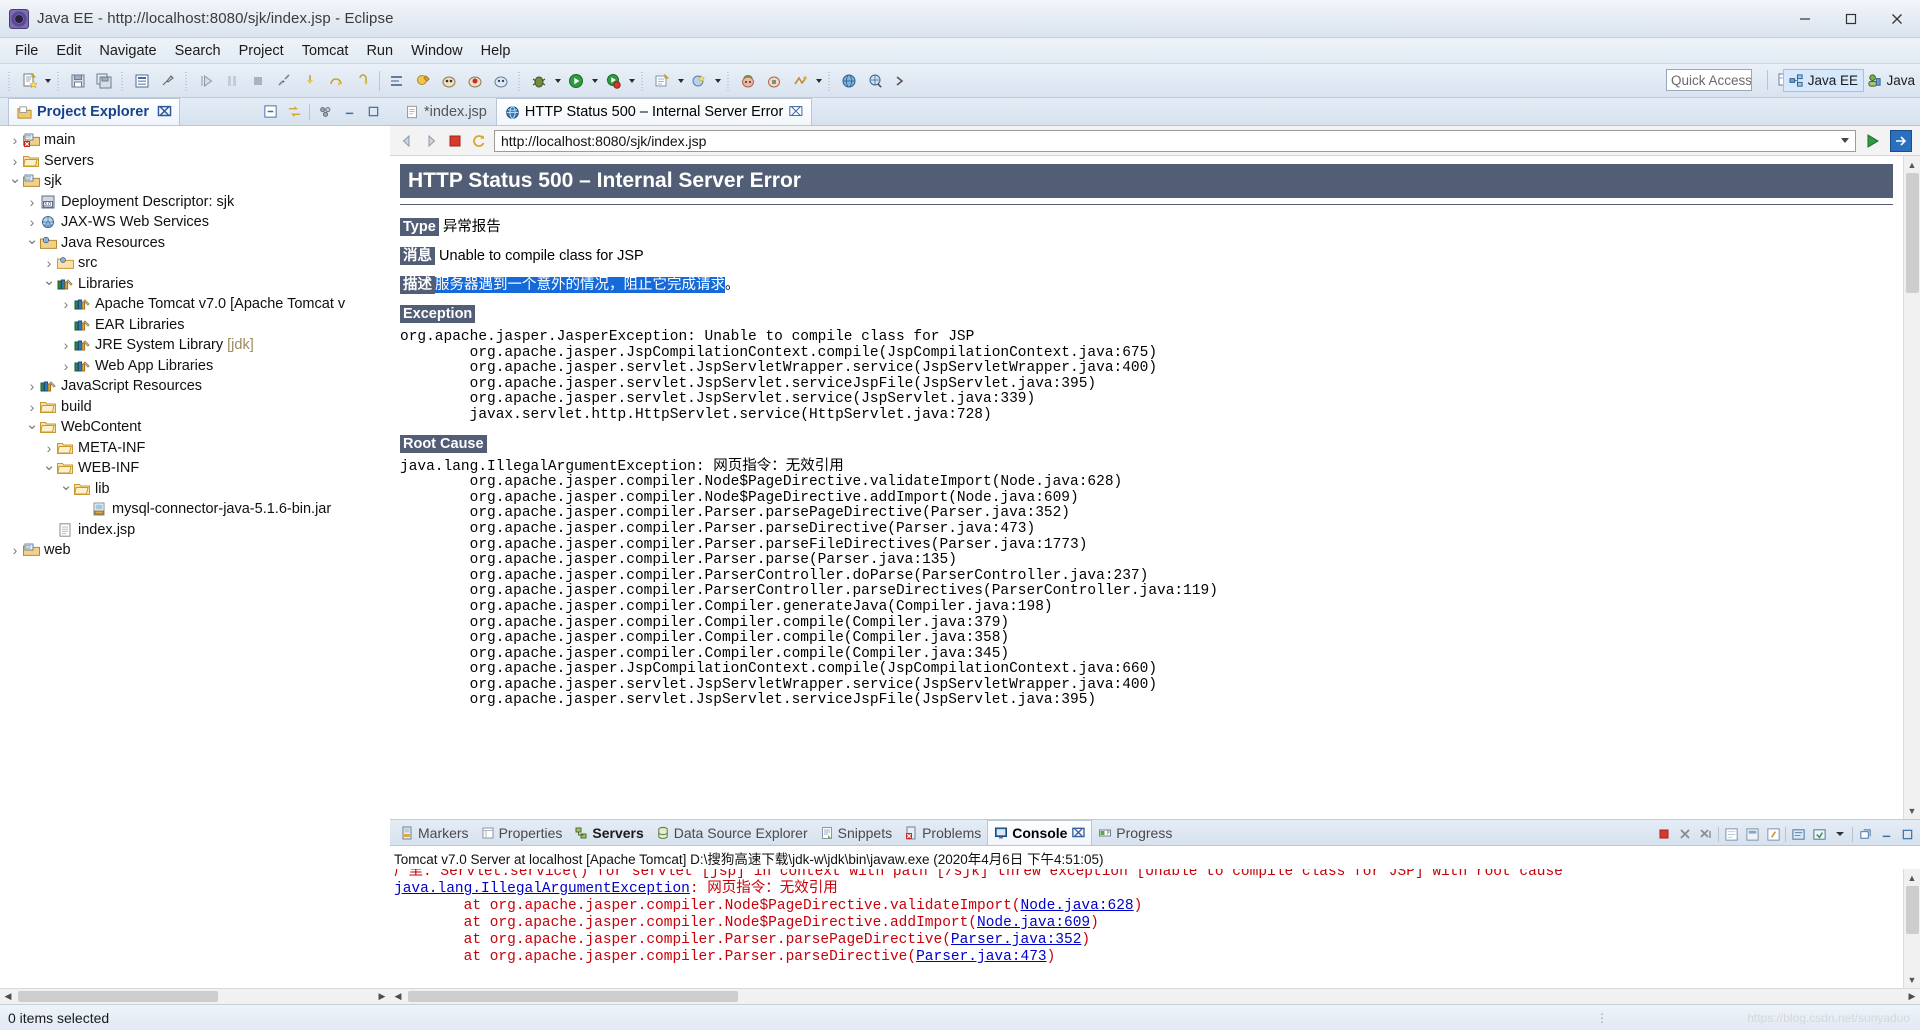 The height and width of the screenshot is (1030, 1920). Describe the element at coordinates (325, 51) in the screenshot. I see `menu-tomcat: Tomcat` at that location.